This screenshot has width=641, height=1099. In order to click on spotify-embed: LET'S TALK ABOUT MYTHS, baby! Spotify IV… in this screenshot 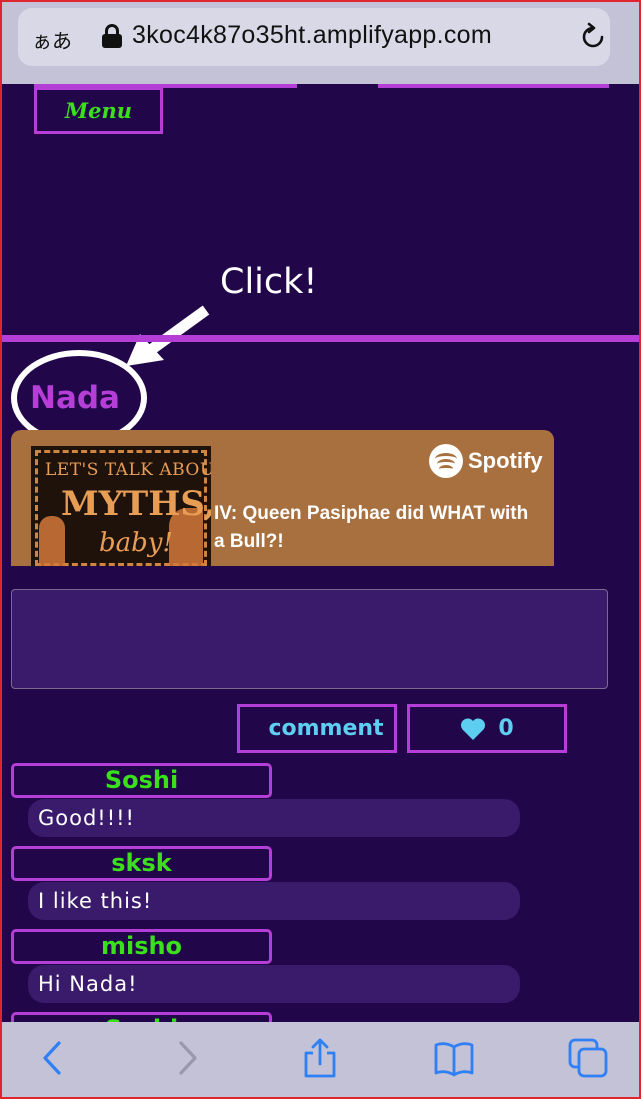, I will do `click(282, 498)`.